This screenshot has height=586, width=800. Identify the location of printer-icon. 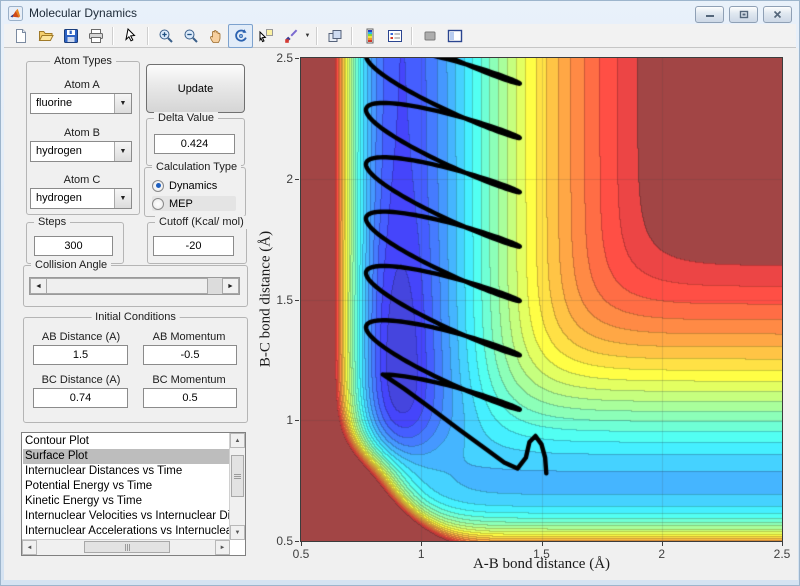
(95, 35).